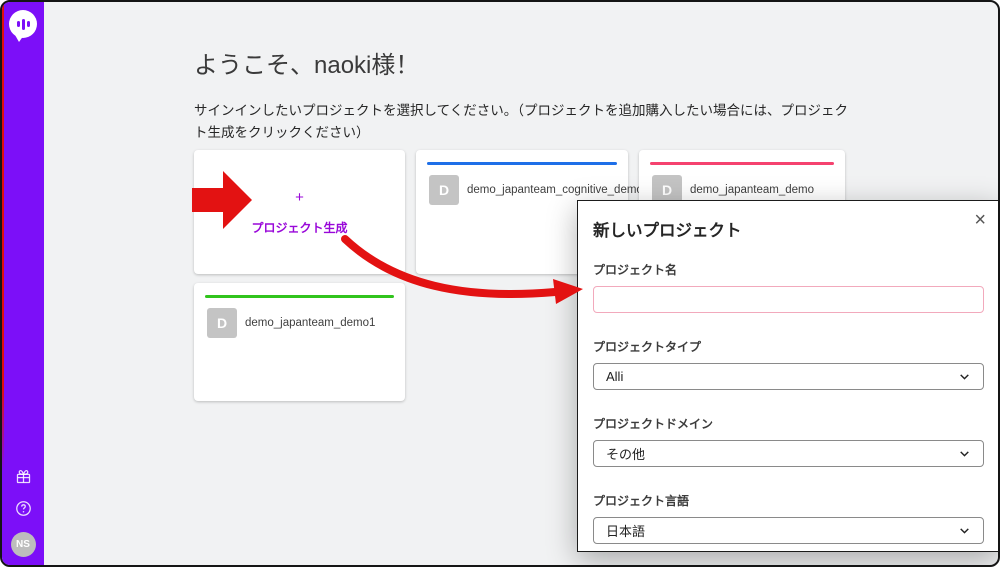 Image resolution: width=1000 pixels, height=567 pixels. I want to click on project-type-select: Alli, so click(788, 376).